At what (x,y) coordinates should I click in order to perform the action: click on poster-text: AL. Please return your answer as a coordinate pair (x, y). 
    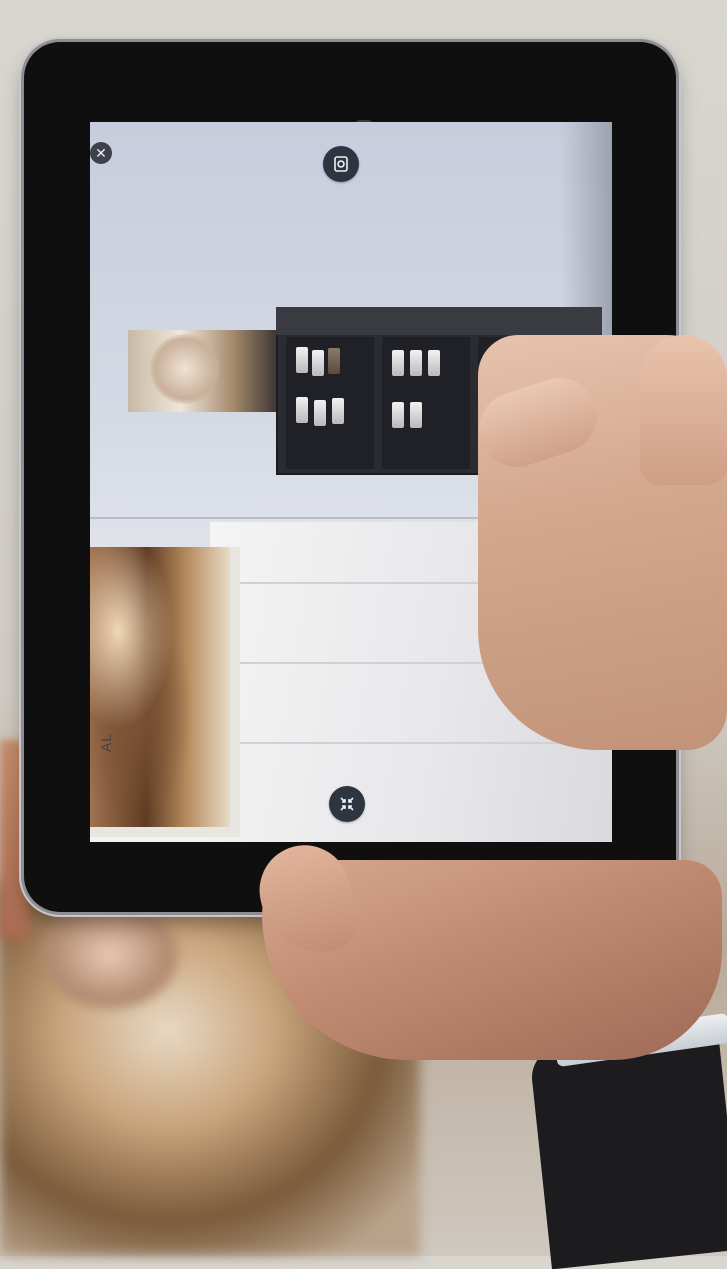
    Looking at the image, I should click on (106, 742).